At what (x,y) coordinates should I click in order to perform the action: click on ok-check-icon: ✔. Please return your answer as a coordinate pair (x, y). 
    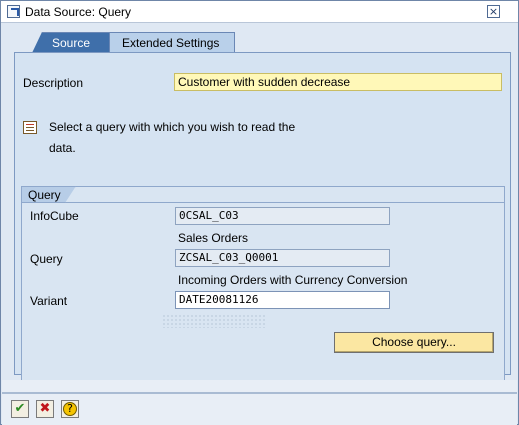
    Looking at the image, I should click on (20, 409).